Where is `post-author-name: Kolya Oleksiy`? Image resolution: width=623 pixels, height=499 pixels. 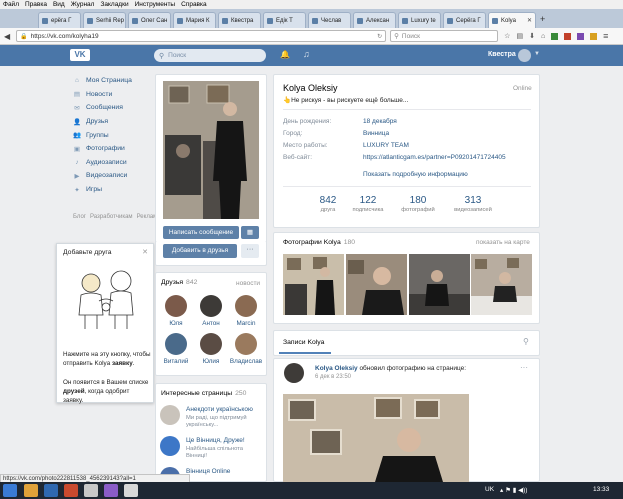
post-author-name: Kolya Oleksiy is located at coordinates (336, 368).